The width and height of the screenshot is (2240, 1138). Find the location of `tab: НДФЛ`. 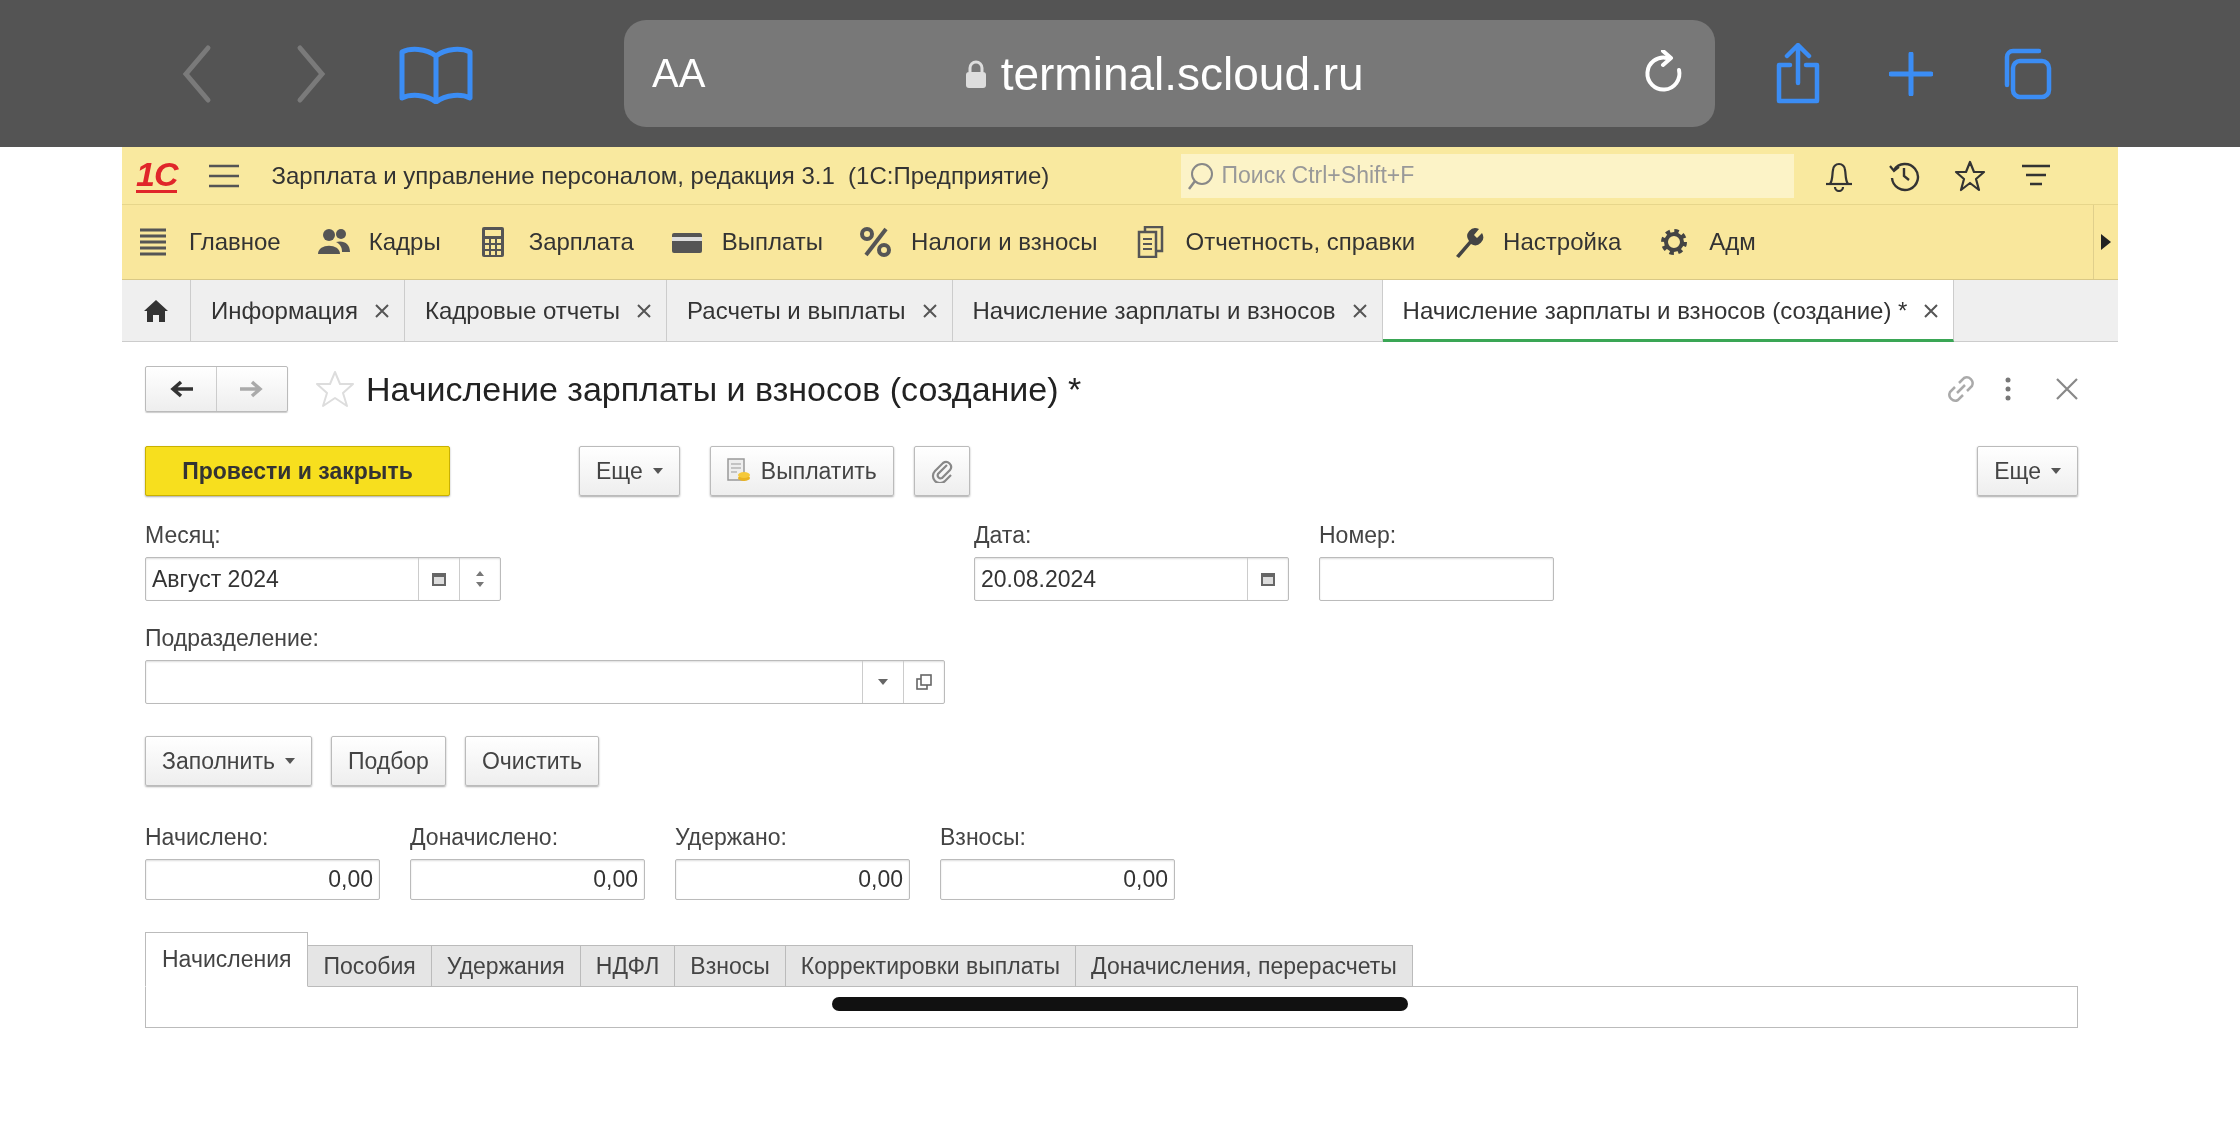

tab: НДФЛ is located at coordinates (628, 966).